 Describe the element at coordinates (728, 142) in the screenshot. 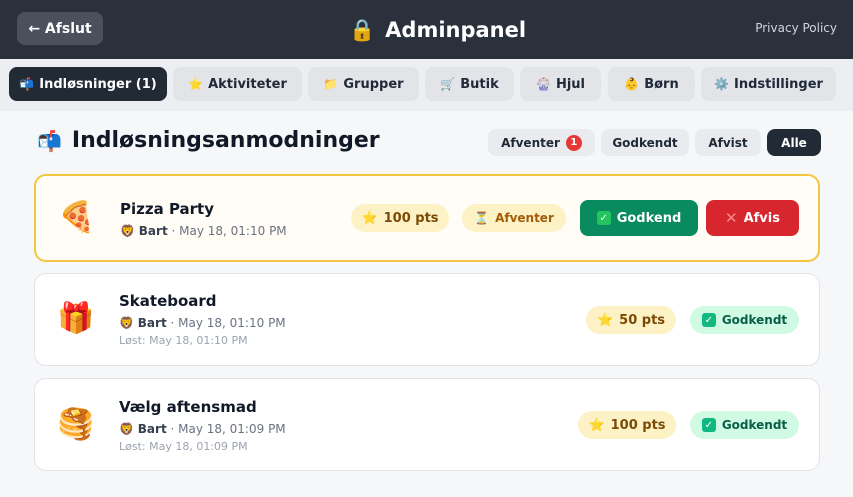

I see `filter-rejected: Afvist` at that location.